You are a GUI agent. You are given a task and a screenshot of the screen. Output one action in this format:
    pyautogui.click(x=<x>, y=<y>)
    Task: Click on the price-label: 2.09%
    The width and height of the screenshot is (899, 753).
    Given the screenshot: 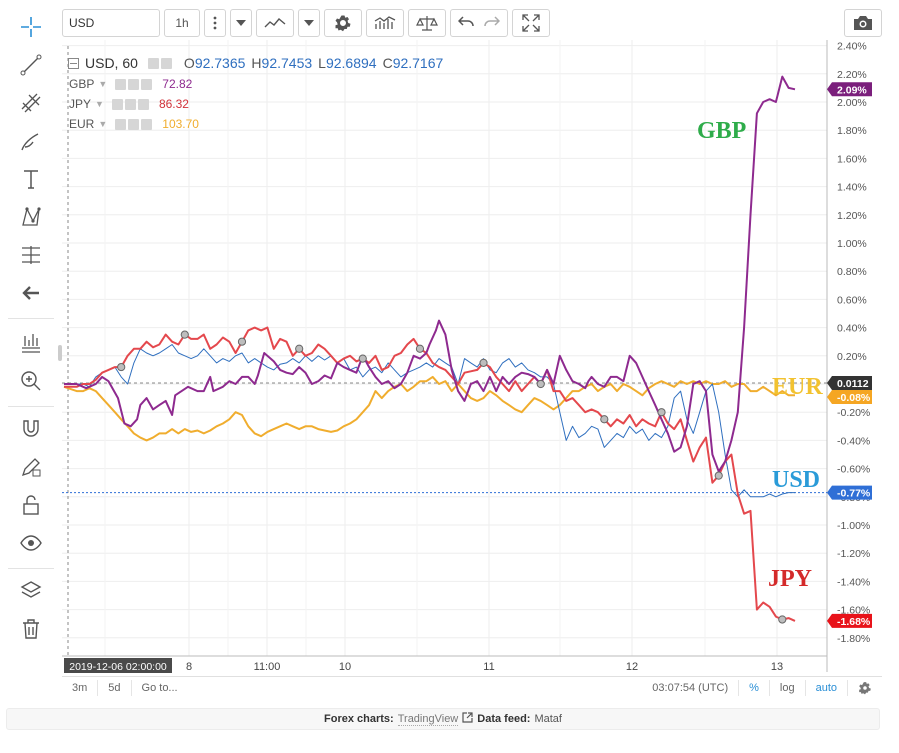 What is the action you would take?
    pyautogui.click(x=849, y=89)
    